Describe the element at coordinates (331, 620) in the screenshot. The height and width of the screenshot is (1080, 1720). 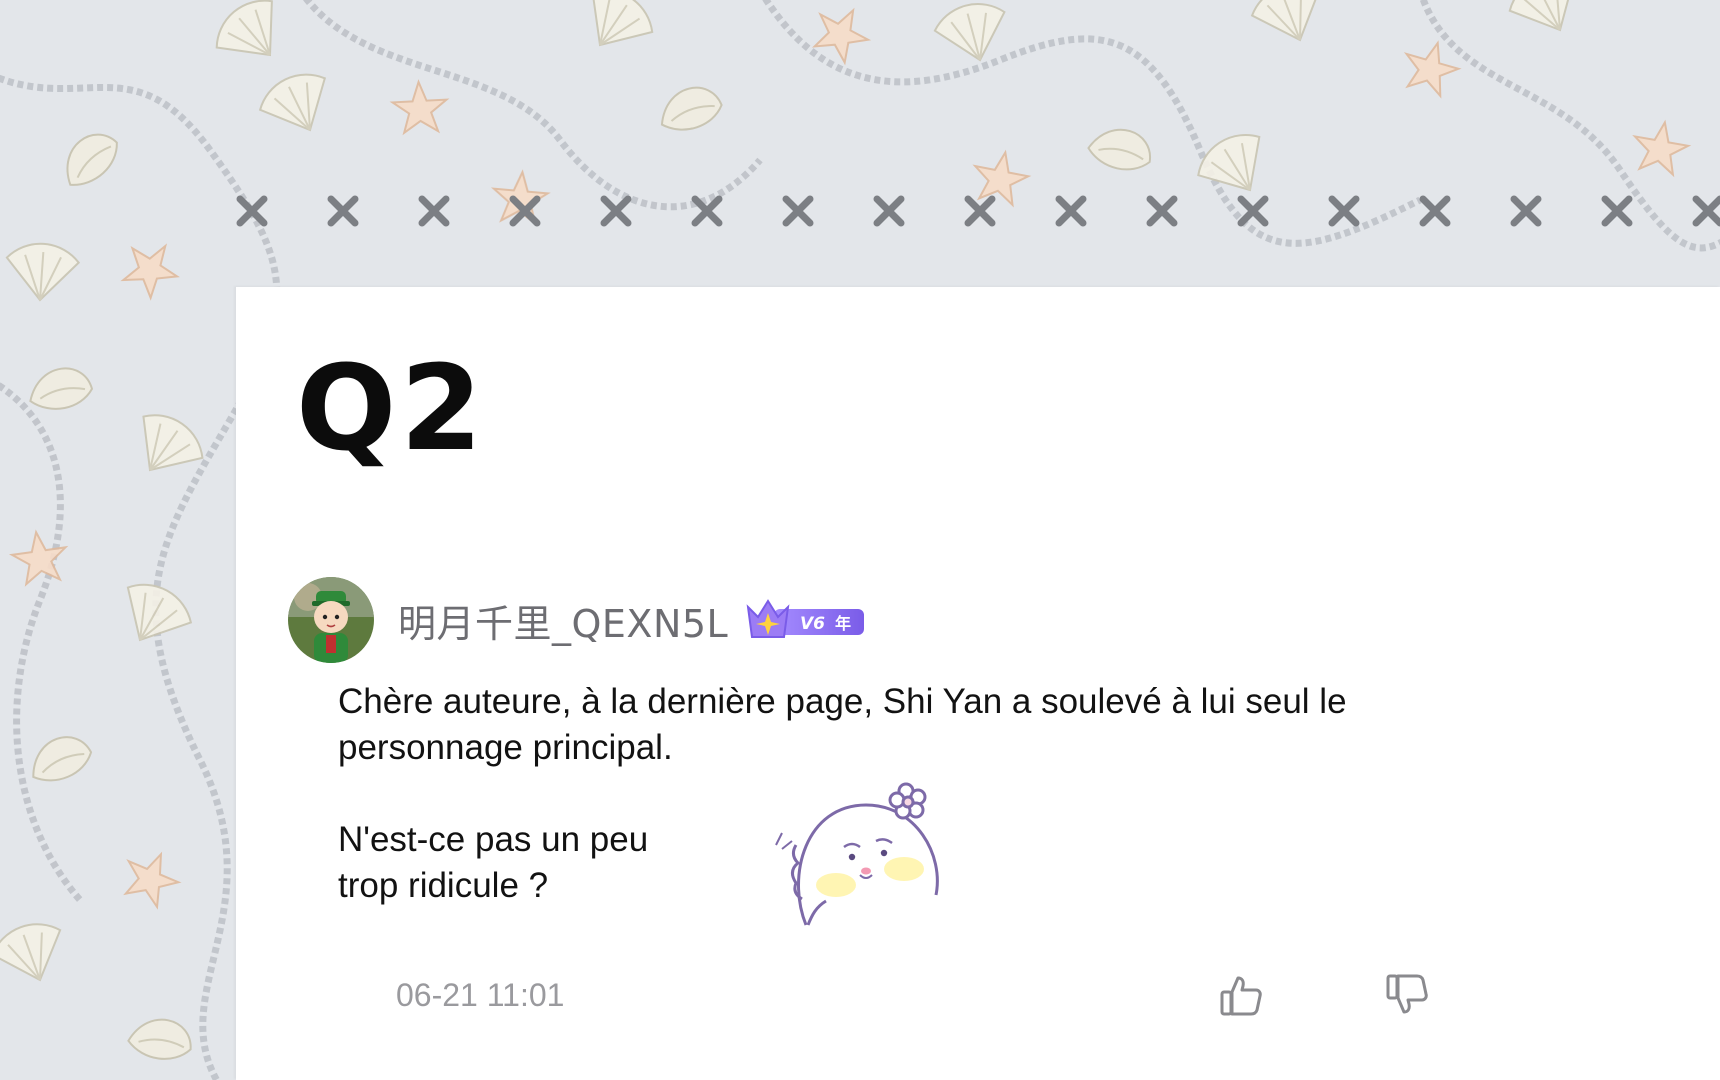
I see `avatar` at that location.